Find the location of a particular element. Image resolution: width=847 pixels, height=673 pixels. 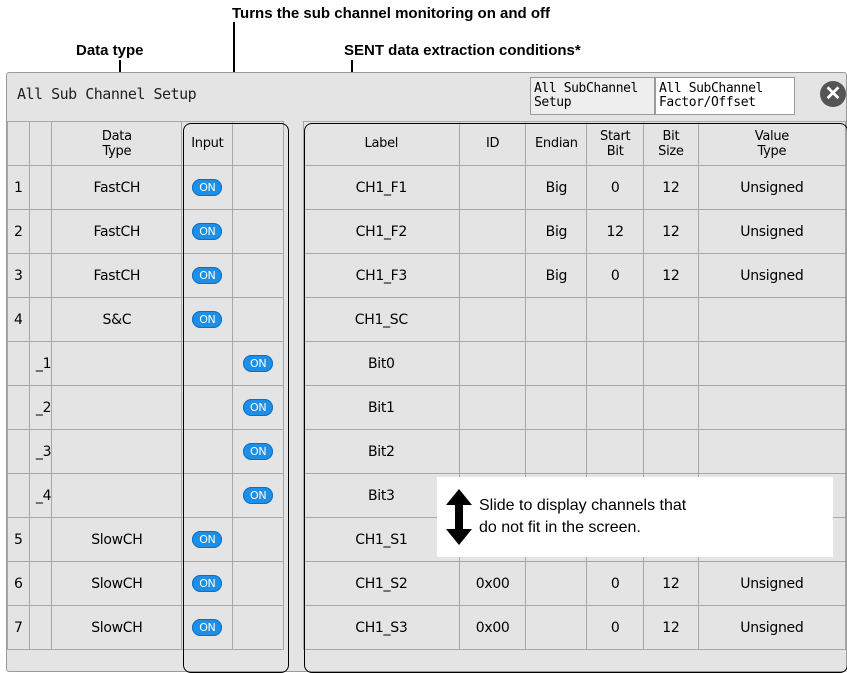

label-cell: Bit0 is located at coordinates (381, 363).